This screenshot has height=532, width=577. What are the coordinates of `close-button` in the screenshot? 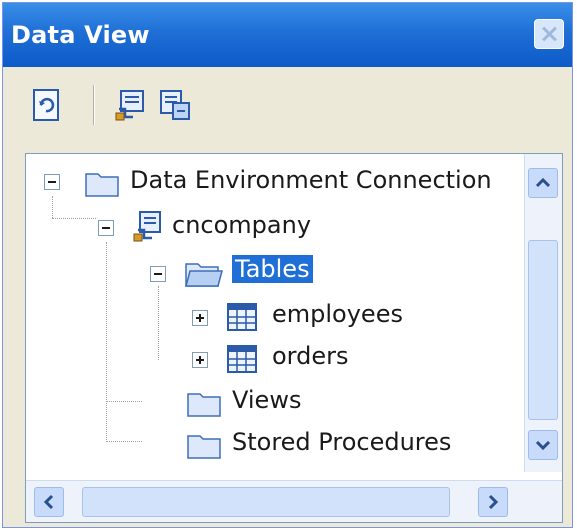 It's located at (549, 34).